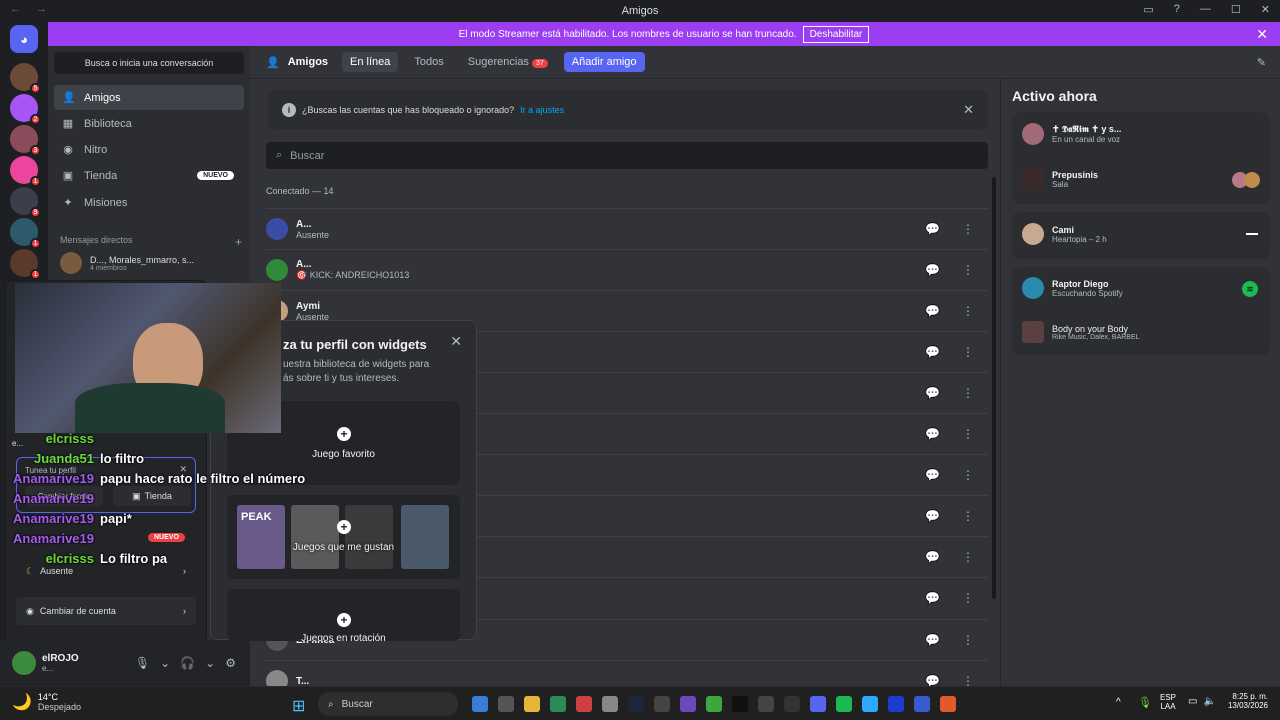 This screenshot has width=1280, height=720. I want to click on track-artists: Rike Music, Dalex, BARBEL, so click(1096, 337).